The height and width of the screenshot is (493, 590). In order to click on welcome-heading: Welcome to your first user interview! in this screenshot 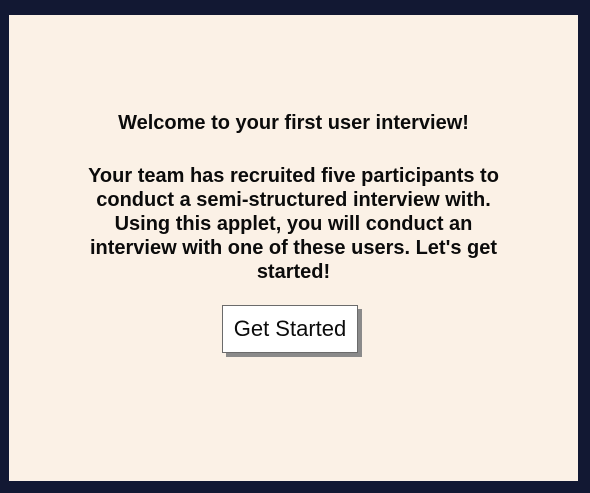, I will do `click(293, 123)`.